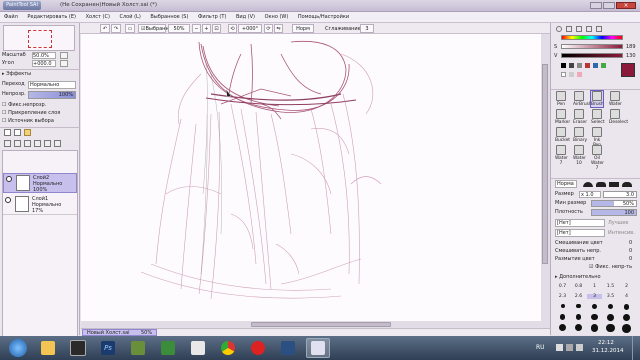 The width and height of the screenshot is (640, 360). I want to click on menu-filter: Фильтр (T), so click(212, 17).